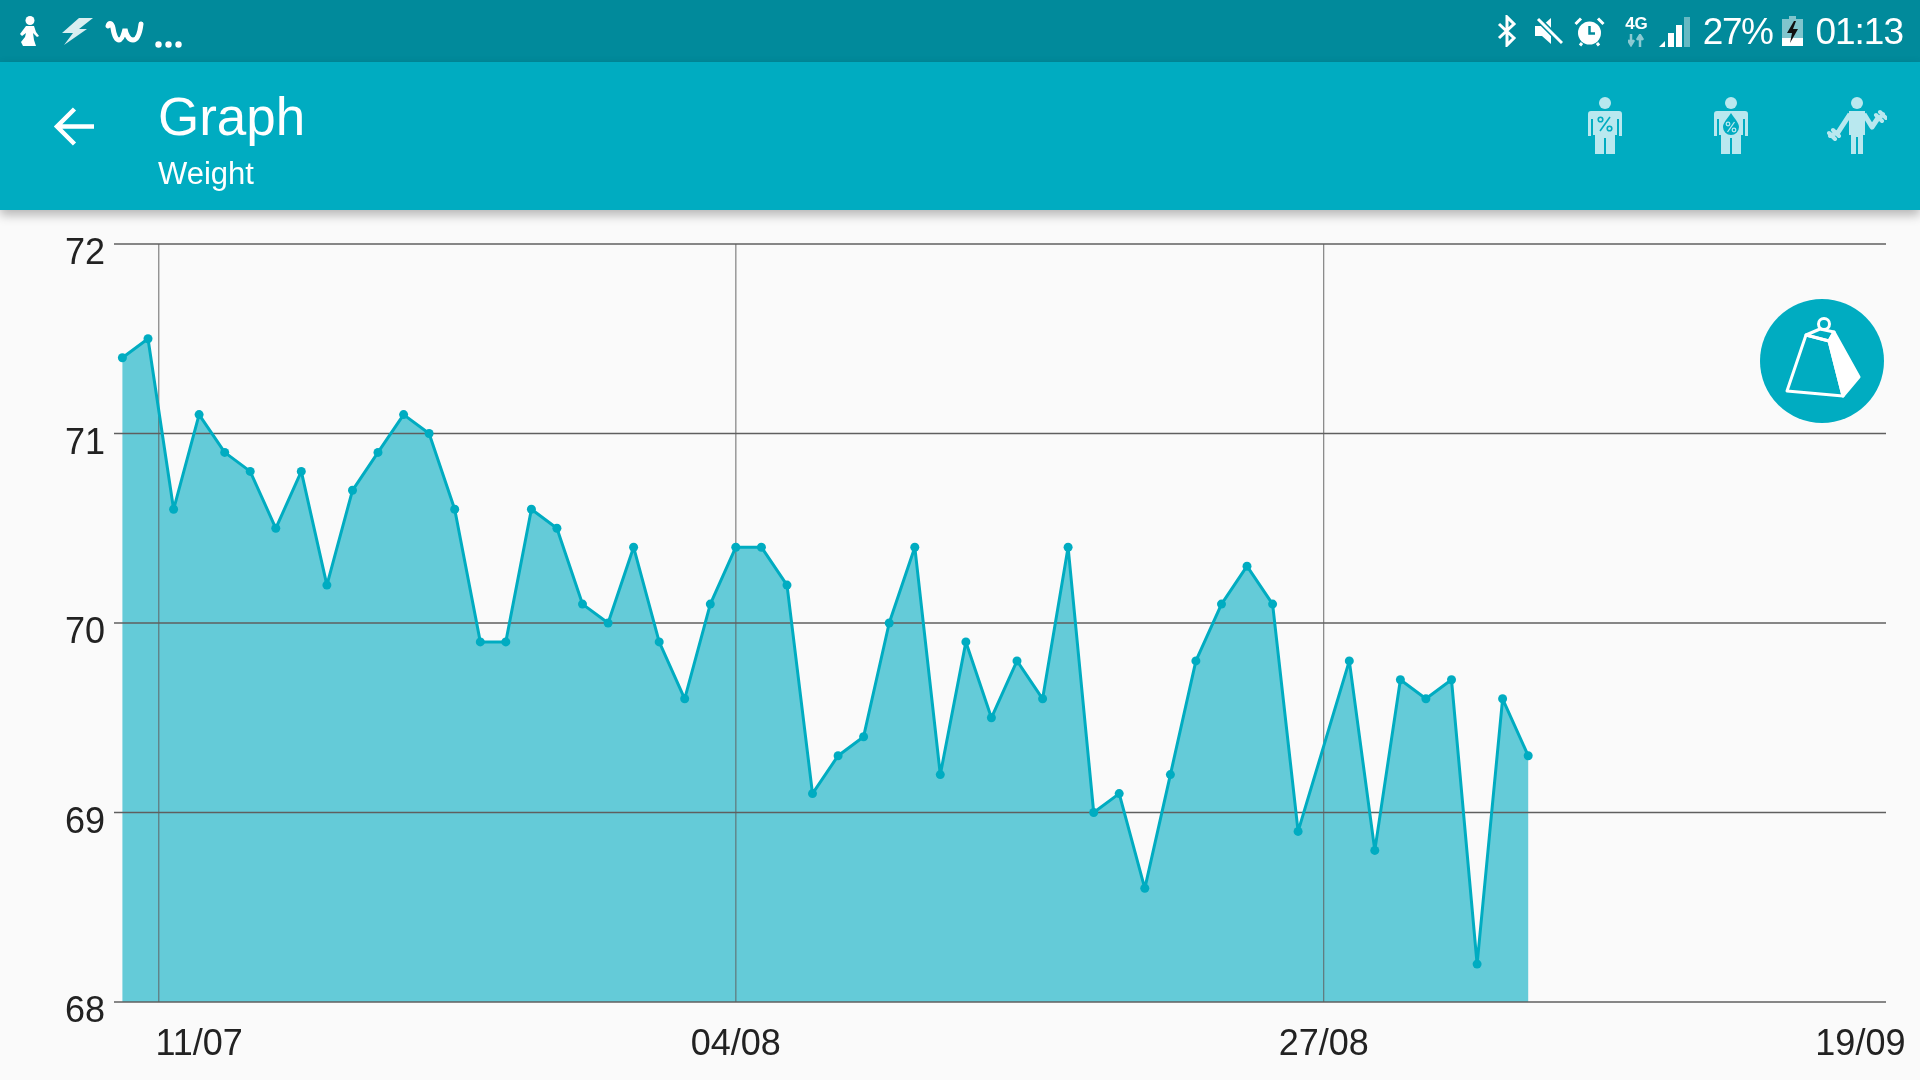  What do you see at coordinates (168, 44) in the screenshot?
I see `overflow-dots-icon` at bounding box center [168, 44].